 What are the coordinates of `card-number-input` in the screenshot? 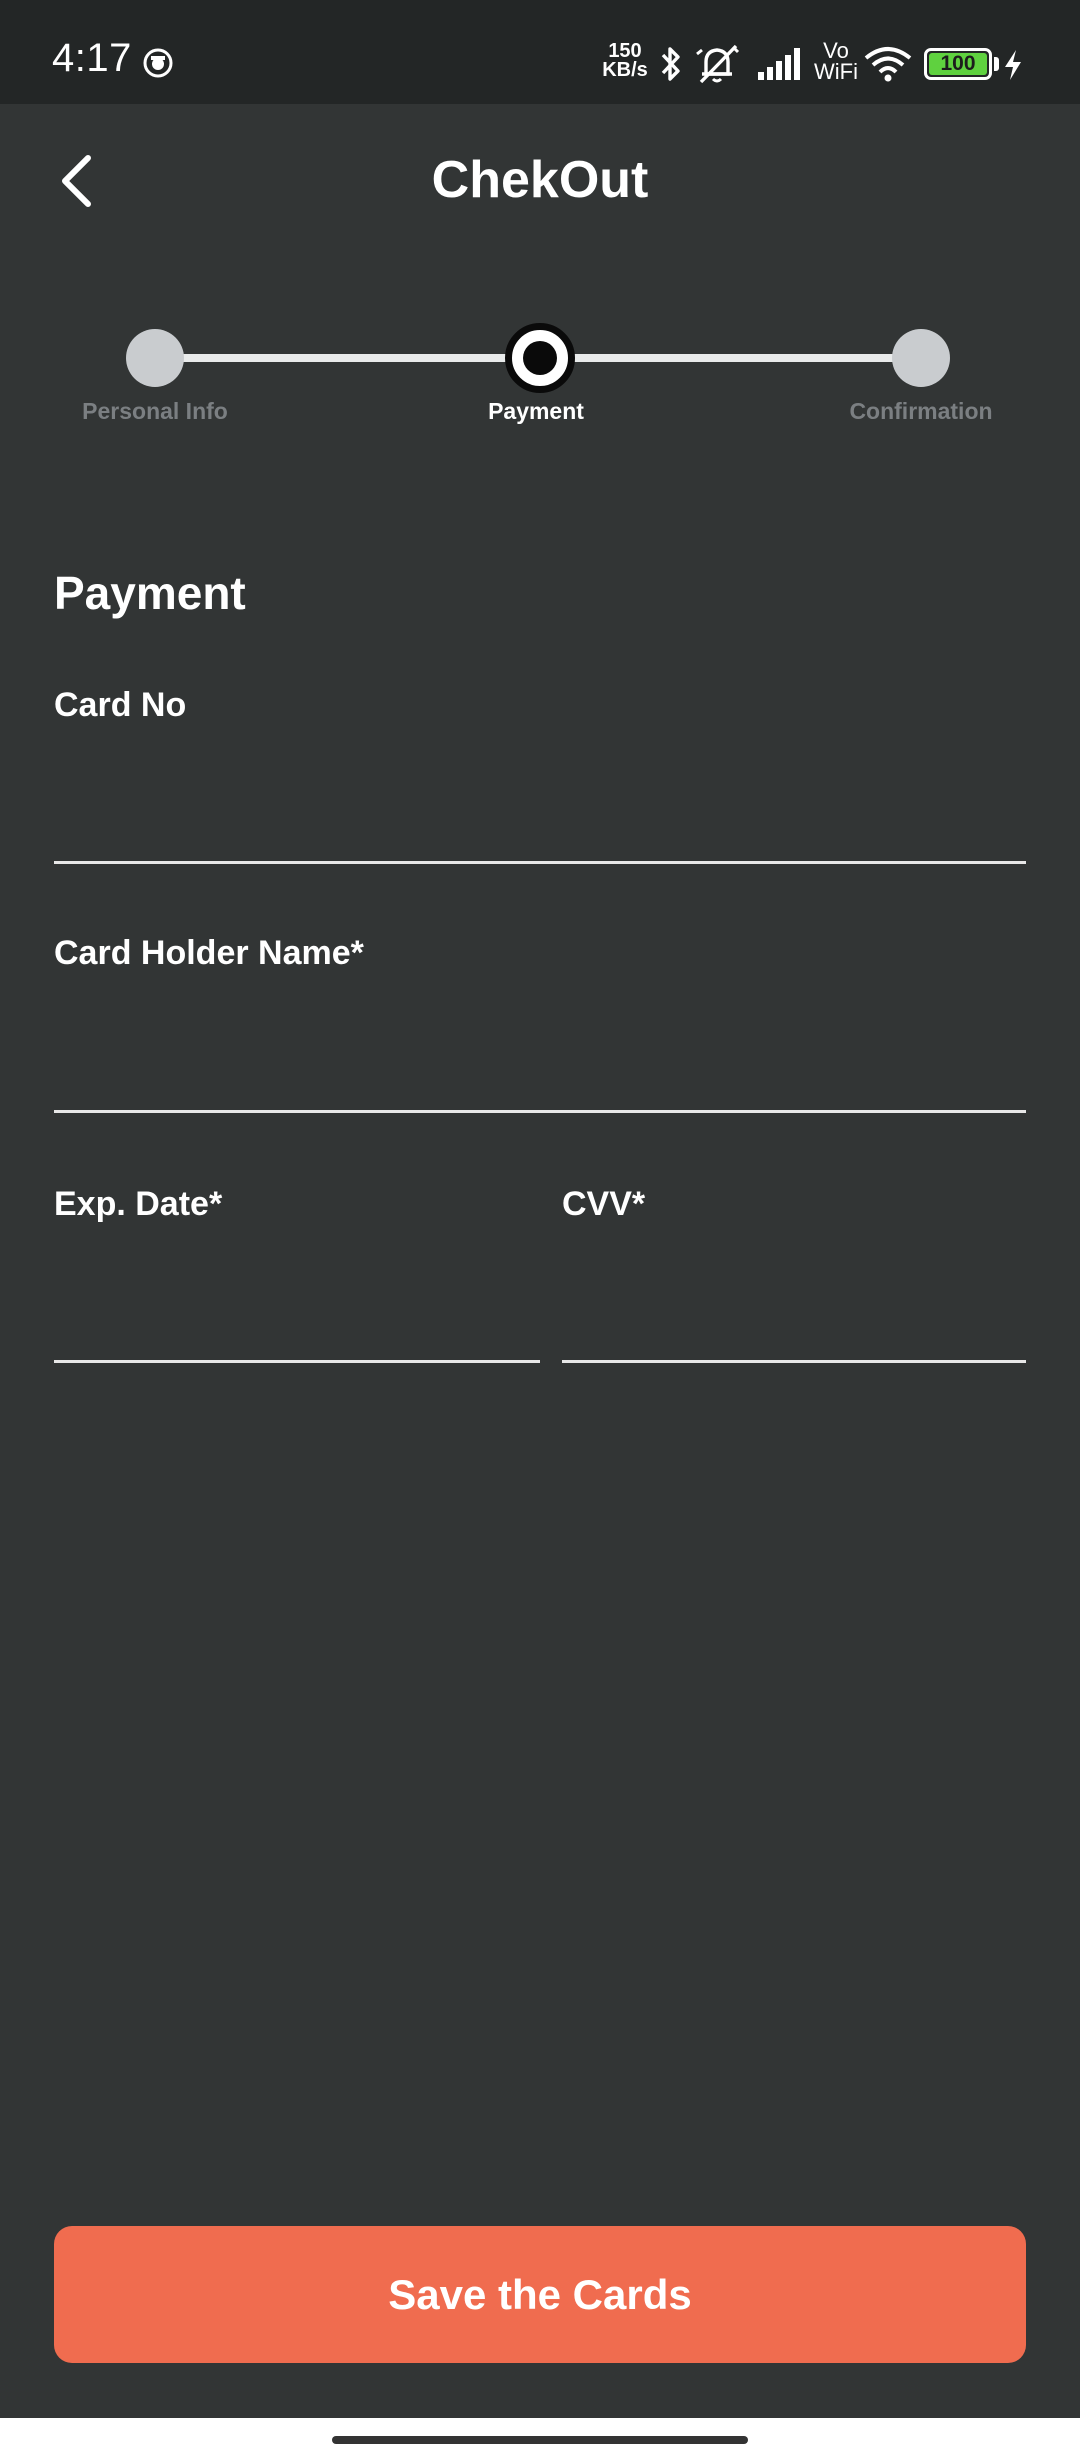 It's located at (540, 829).